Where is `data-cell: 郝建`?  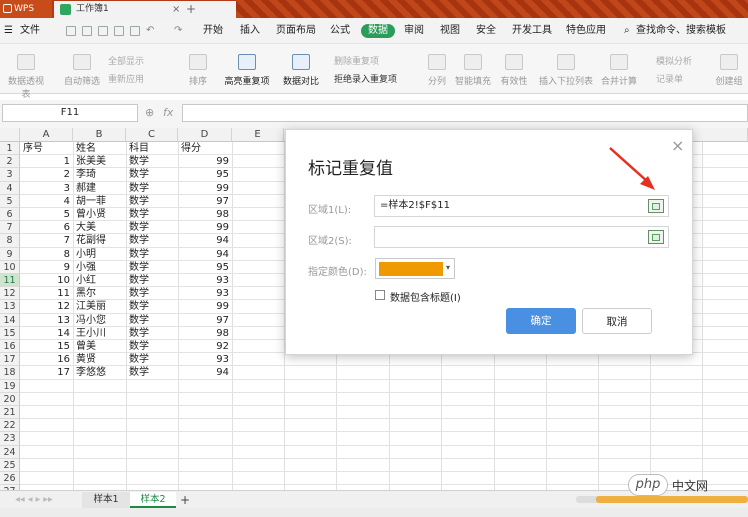
data-cell: 郝建 is located at coordinates (100, 188).